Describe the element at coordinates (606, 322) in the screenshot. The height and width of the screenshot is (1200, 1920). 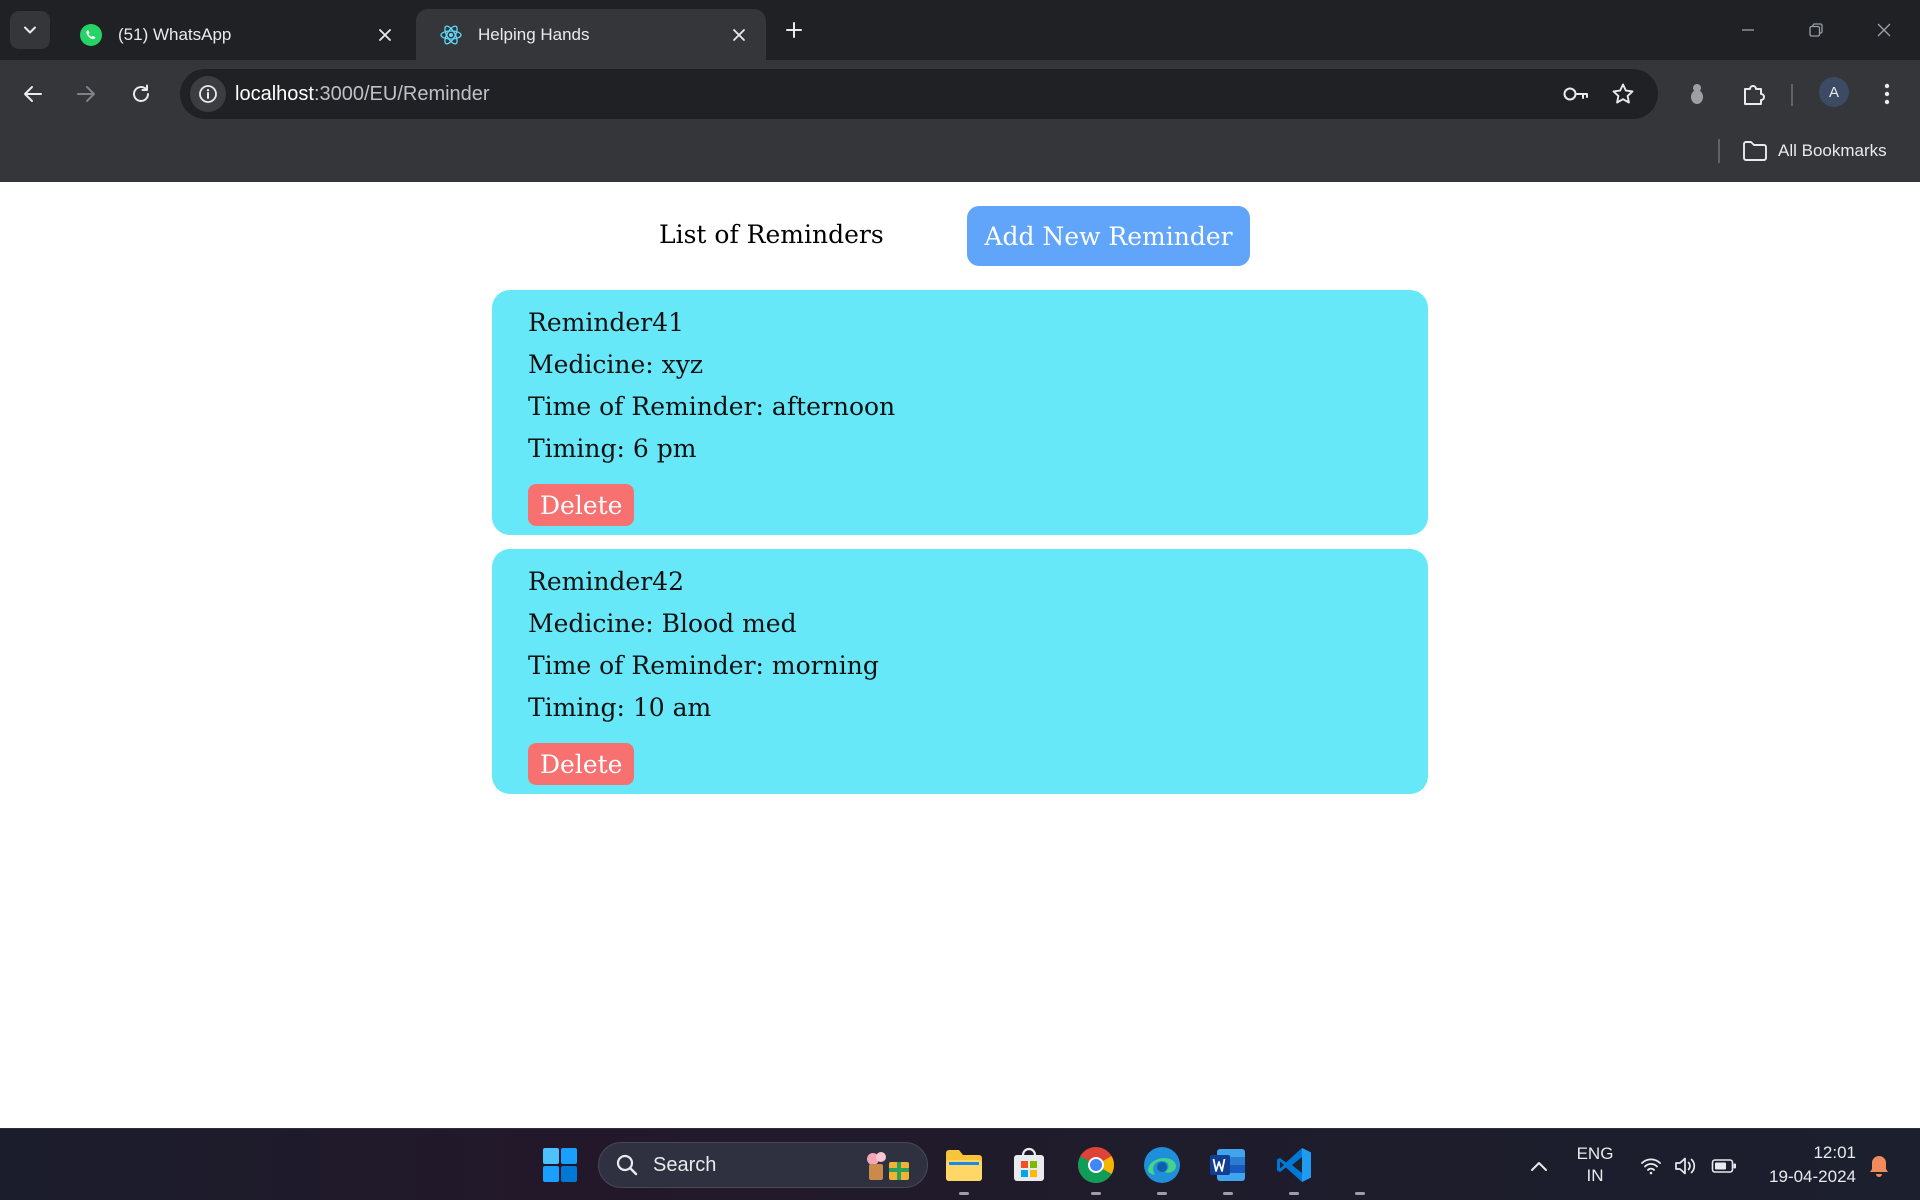
I see `reminder-name: Reminder41` at that location.